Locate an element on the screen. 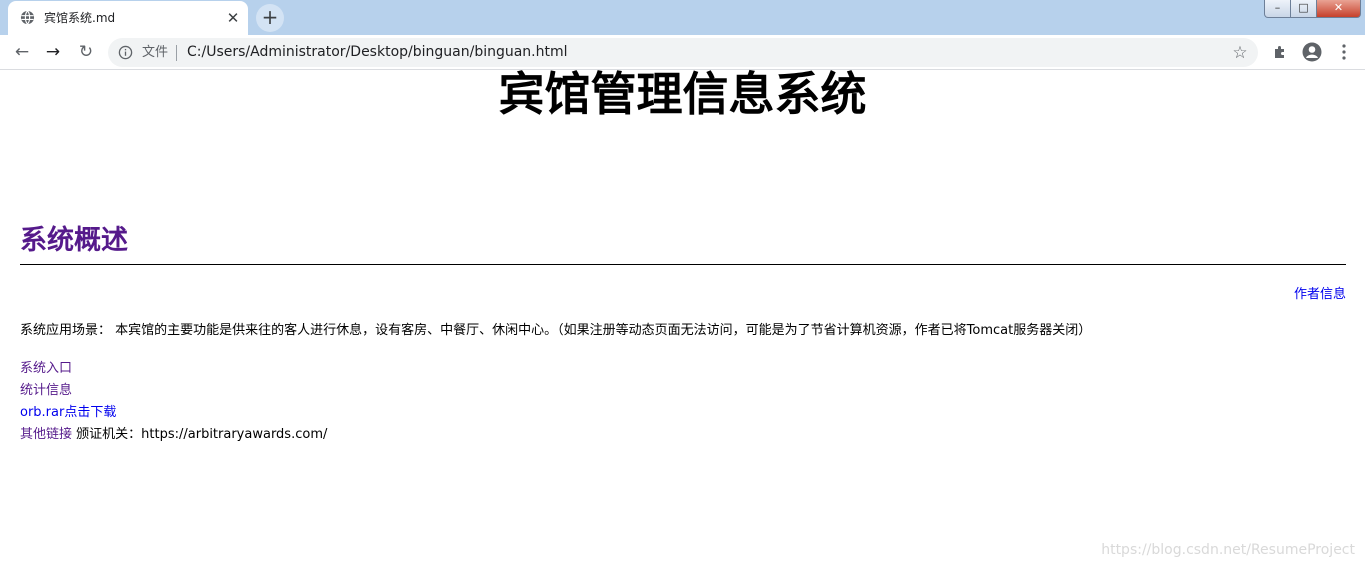 Image resolution: width=1365 pixels, height=567 pixels. browser-tab: 宾馆系统.md ✕ is located at coordinates (128, 18).